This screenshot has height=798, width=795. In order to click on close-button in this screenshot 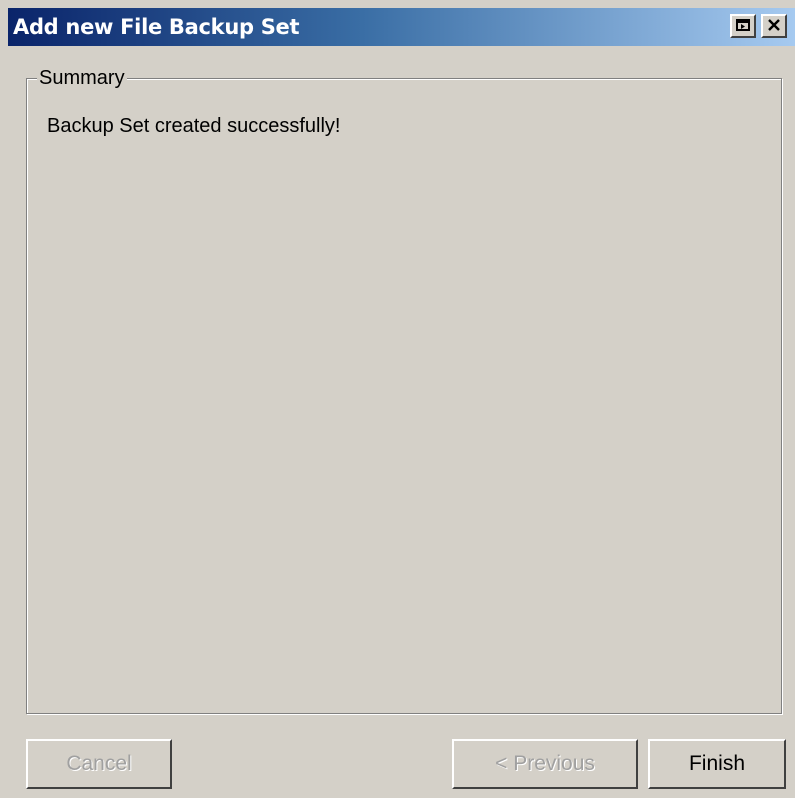, I will do `click(774, 26)`.